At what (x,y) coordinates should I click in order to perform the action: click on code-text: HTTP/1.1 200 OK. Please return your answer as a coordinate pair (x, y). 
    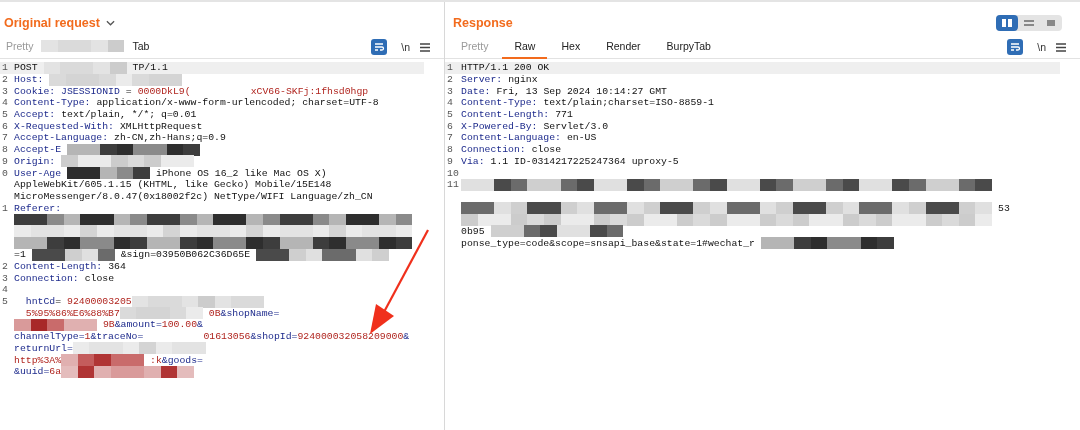
    Looking at the image, I should click on (505, 68).